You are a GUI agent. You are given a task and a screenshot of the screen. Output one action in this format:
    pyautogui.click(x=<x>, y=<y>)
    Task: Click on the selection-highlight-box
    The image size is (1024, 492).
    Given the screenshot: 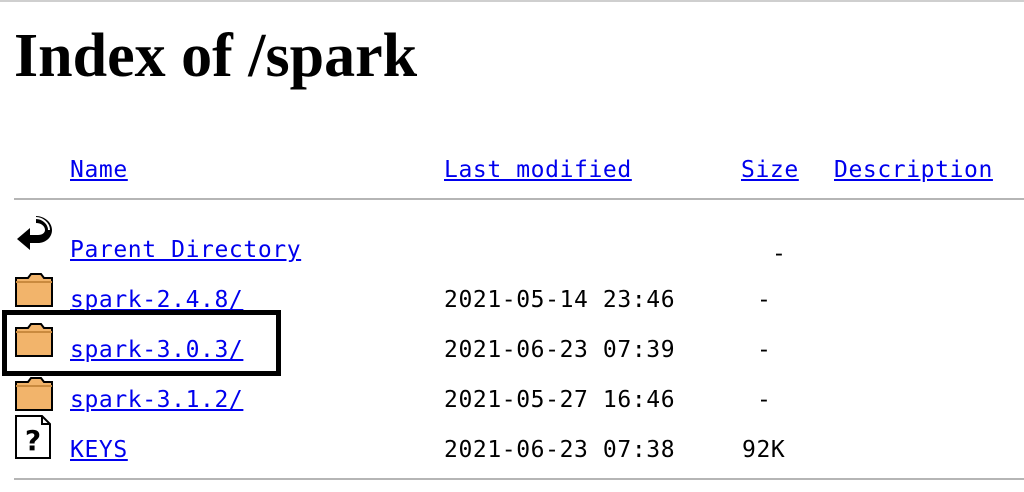 What is the action you would take?
    pyautogui.click(x=141, y=343)
    